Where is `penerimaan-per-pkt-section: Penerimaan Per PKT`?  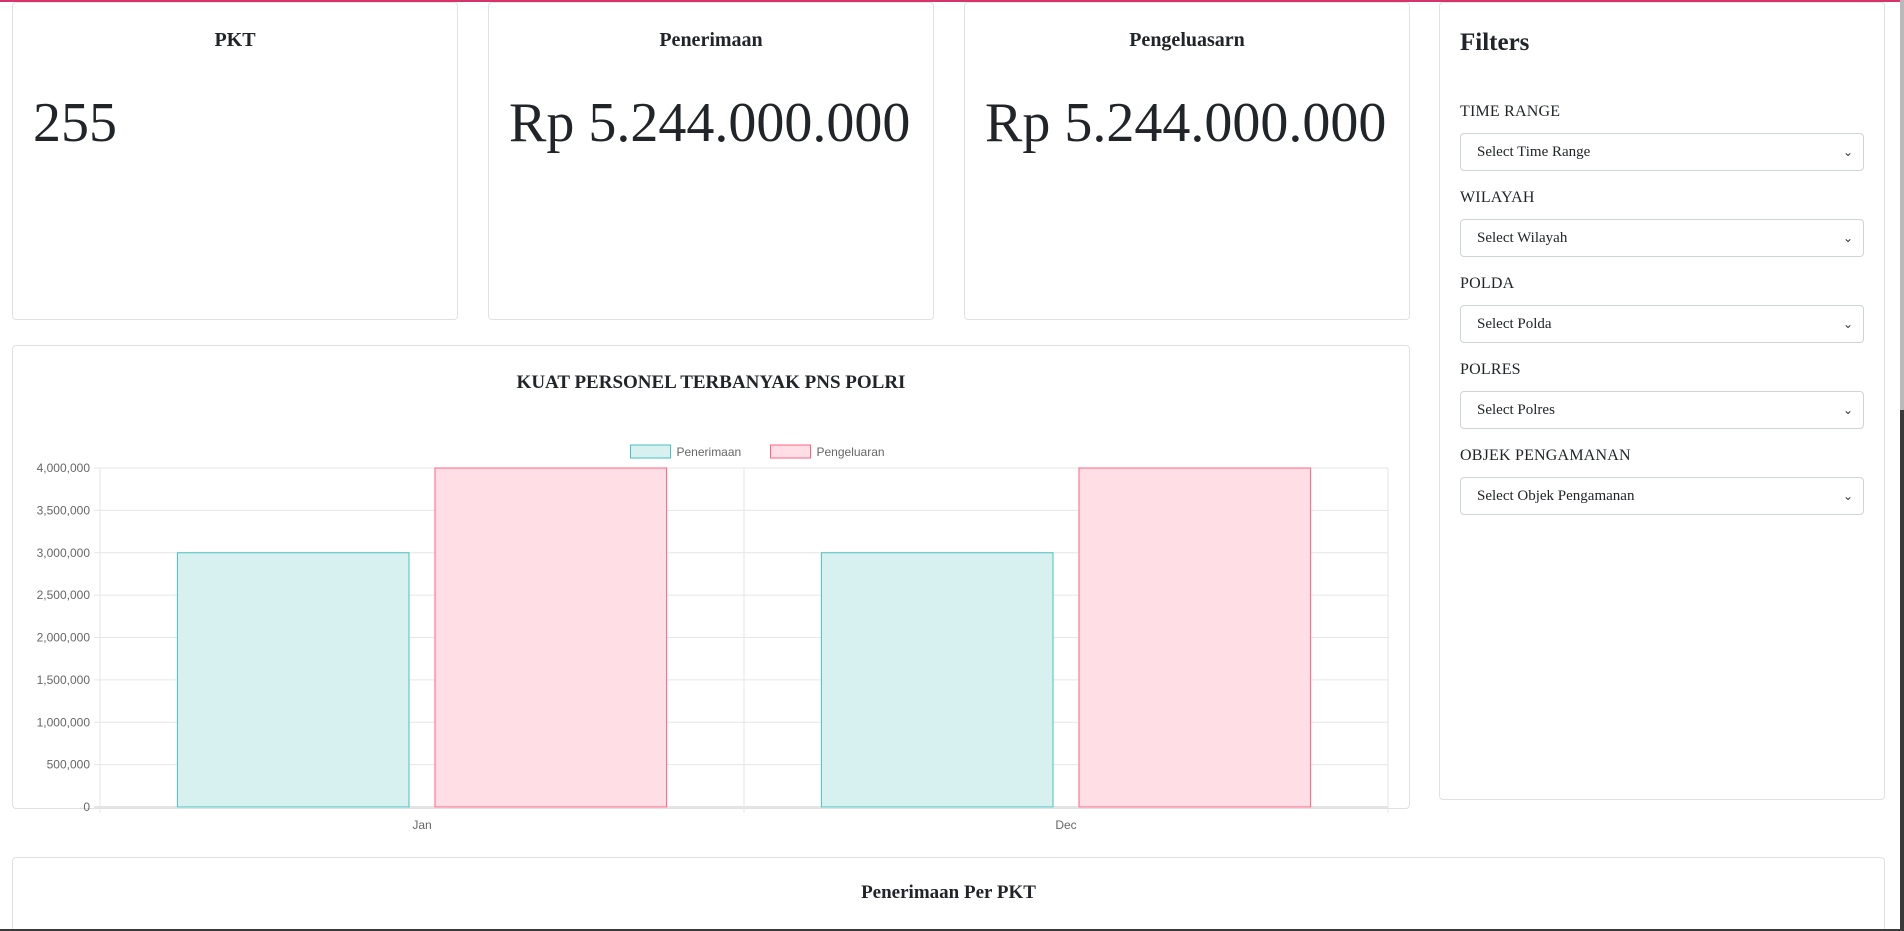
penerimaan-per-pkt-section: Penerimaan Per PKT is located at coordinates (948, 894).